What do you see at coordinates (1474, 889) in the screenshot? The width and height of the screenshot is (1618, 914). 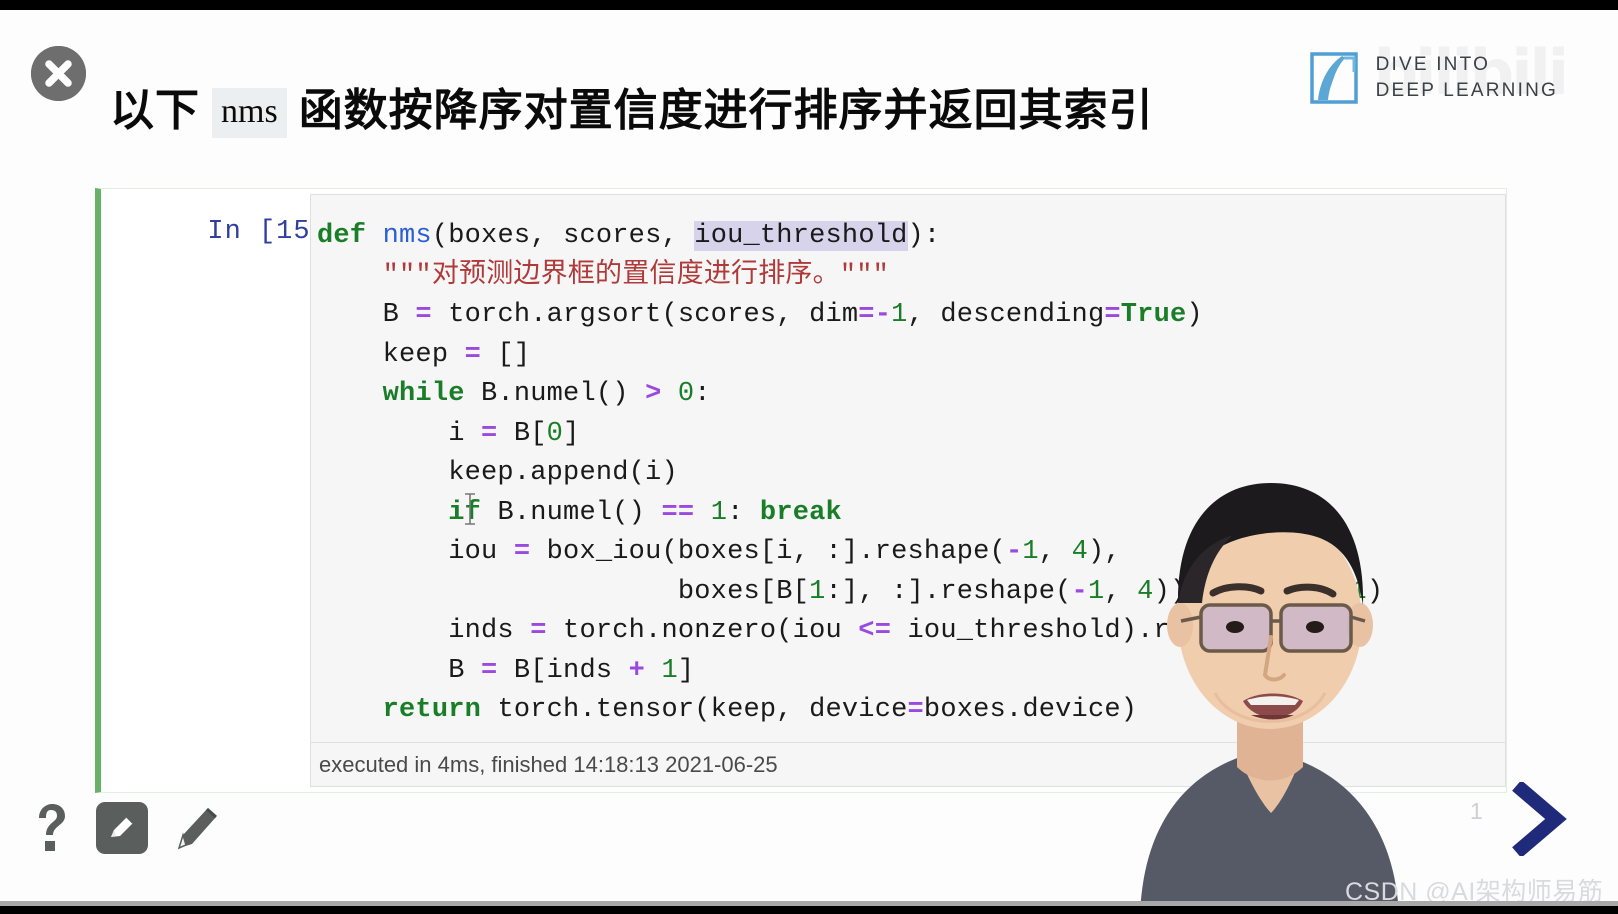 I see `csdn-watermark: CSDN @AI架构师易筋` at bounding box center [1474, 889].